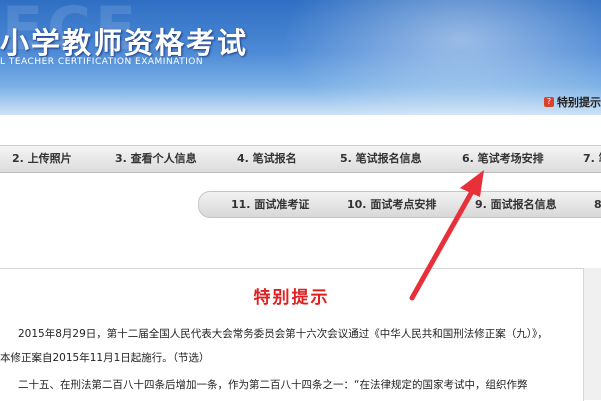 The width and height of the screenshot is (601, 401). Describe the element at coordinates (124, 43) in the screenshot. I see `site-title: 小学教师资格考试` at that location.